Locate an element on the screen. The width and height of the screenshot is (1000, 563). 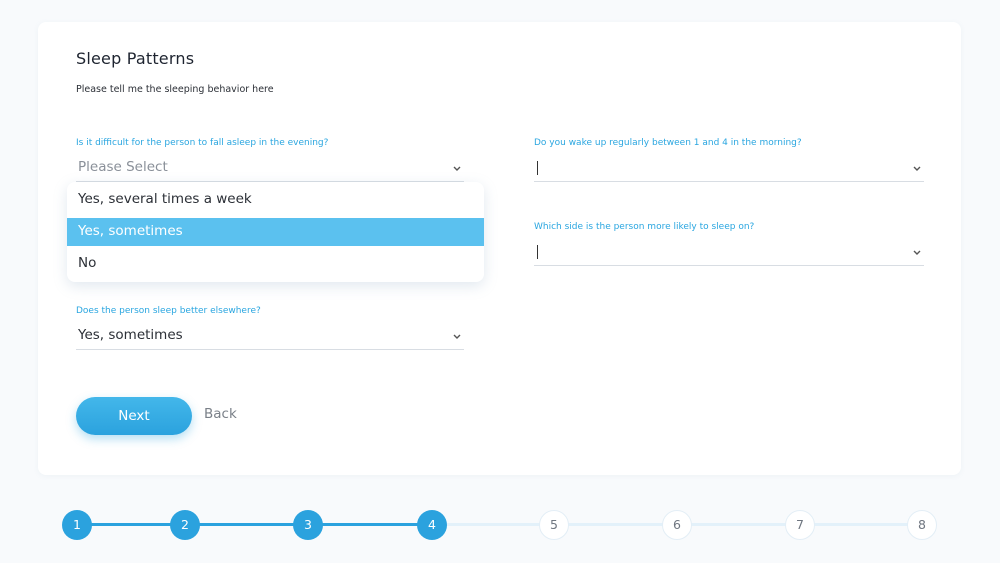
fall-asleep-select: Please Select is located at coordinates (270, 169).